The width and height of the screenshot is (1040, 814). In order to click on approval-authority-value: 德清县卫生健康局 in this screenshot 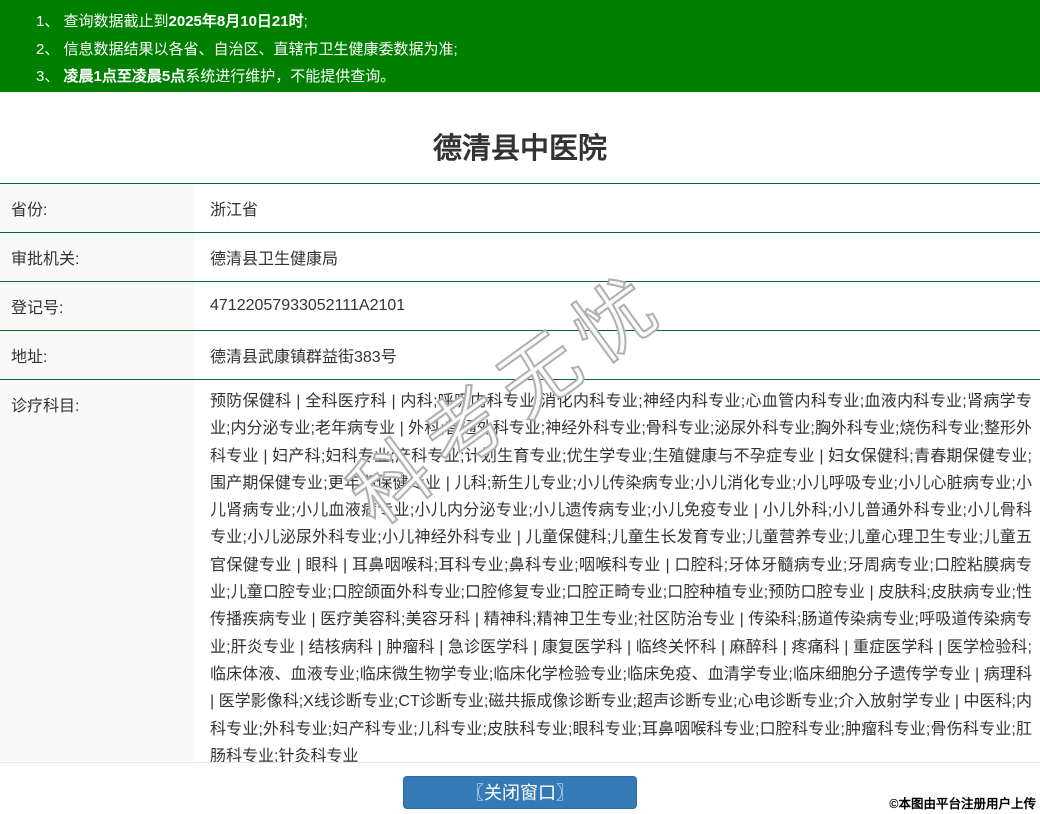, I will do `click(274, 259)`.